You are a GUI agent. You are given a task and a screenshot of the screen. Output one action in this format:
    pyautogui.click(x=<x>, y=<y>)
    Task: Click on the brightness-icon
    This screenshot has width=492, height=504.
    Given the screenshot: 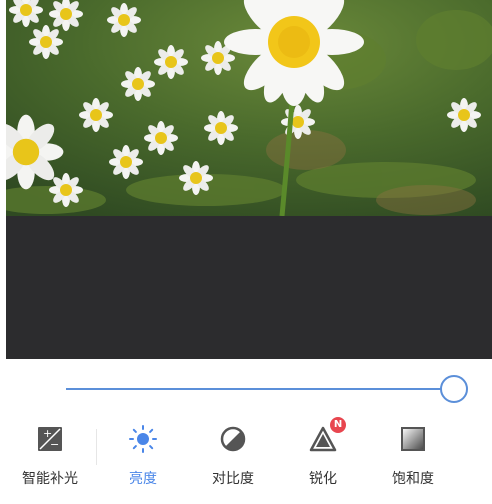 What is the action you would take?
    pyautogui.click(x=143, y=439)
    